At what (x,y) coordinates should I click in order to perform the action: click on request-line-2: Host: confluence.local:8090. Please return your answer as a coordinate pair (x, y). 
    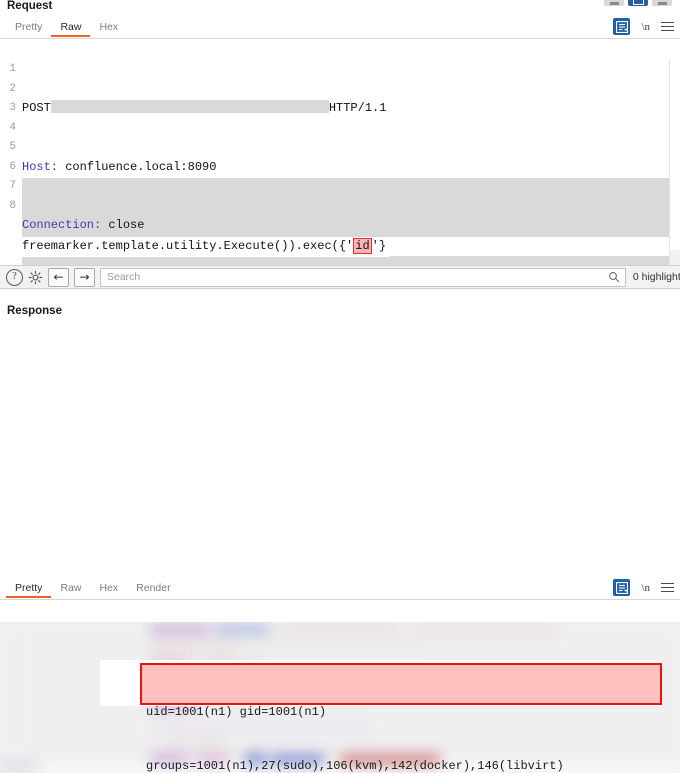
    Looking at the image, I should click on (119, 166).